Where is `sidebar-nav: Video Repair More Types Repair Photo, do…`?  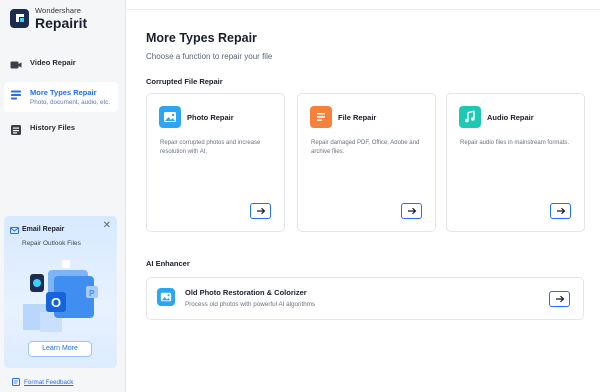
sidebar-nav: Video Repair More Types Repair Photo, do… is located at coordinates (61, 99).